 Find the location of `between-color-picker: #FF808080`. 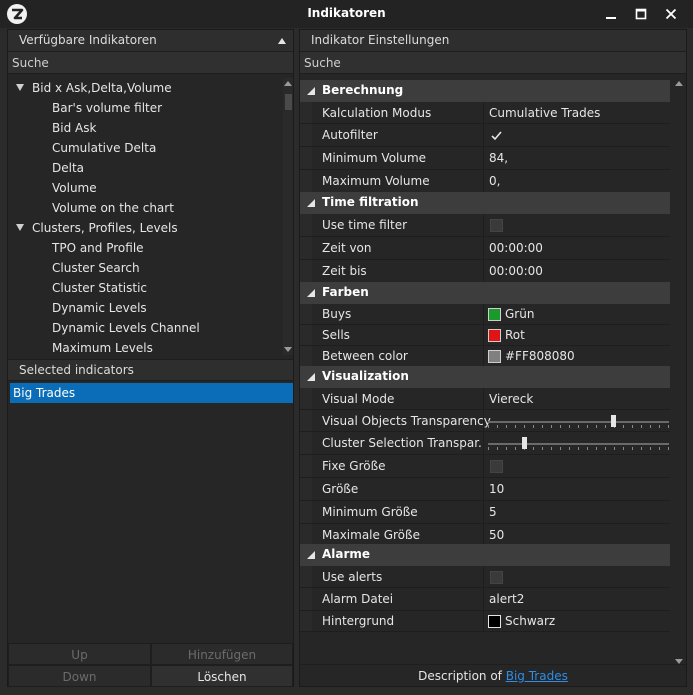

between-color-picker: #FF808080 is located at coordinates (576, 356).